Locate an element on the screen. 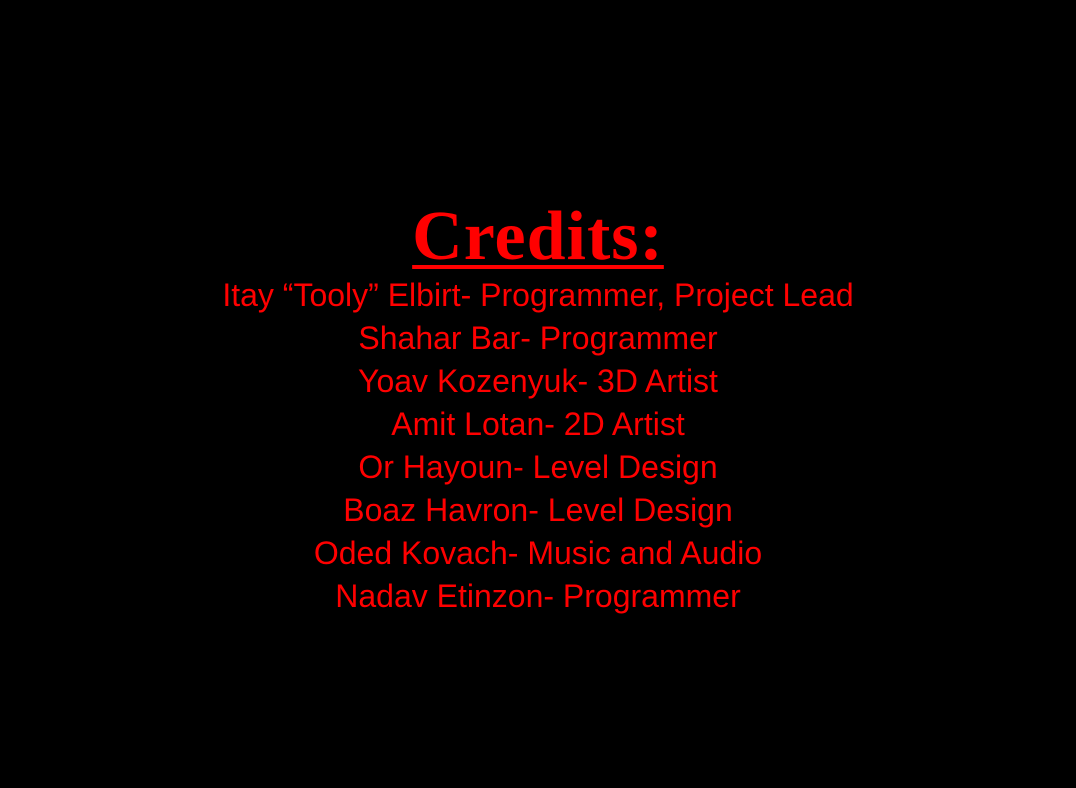  credit-line: Yoav Kozenyuk- 3D Artist is located at coordinates (538, 381).